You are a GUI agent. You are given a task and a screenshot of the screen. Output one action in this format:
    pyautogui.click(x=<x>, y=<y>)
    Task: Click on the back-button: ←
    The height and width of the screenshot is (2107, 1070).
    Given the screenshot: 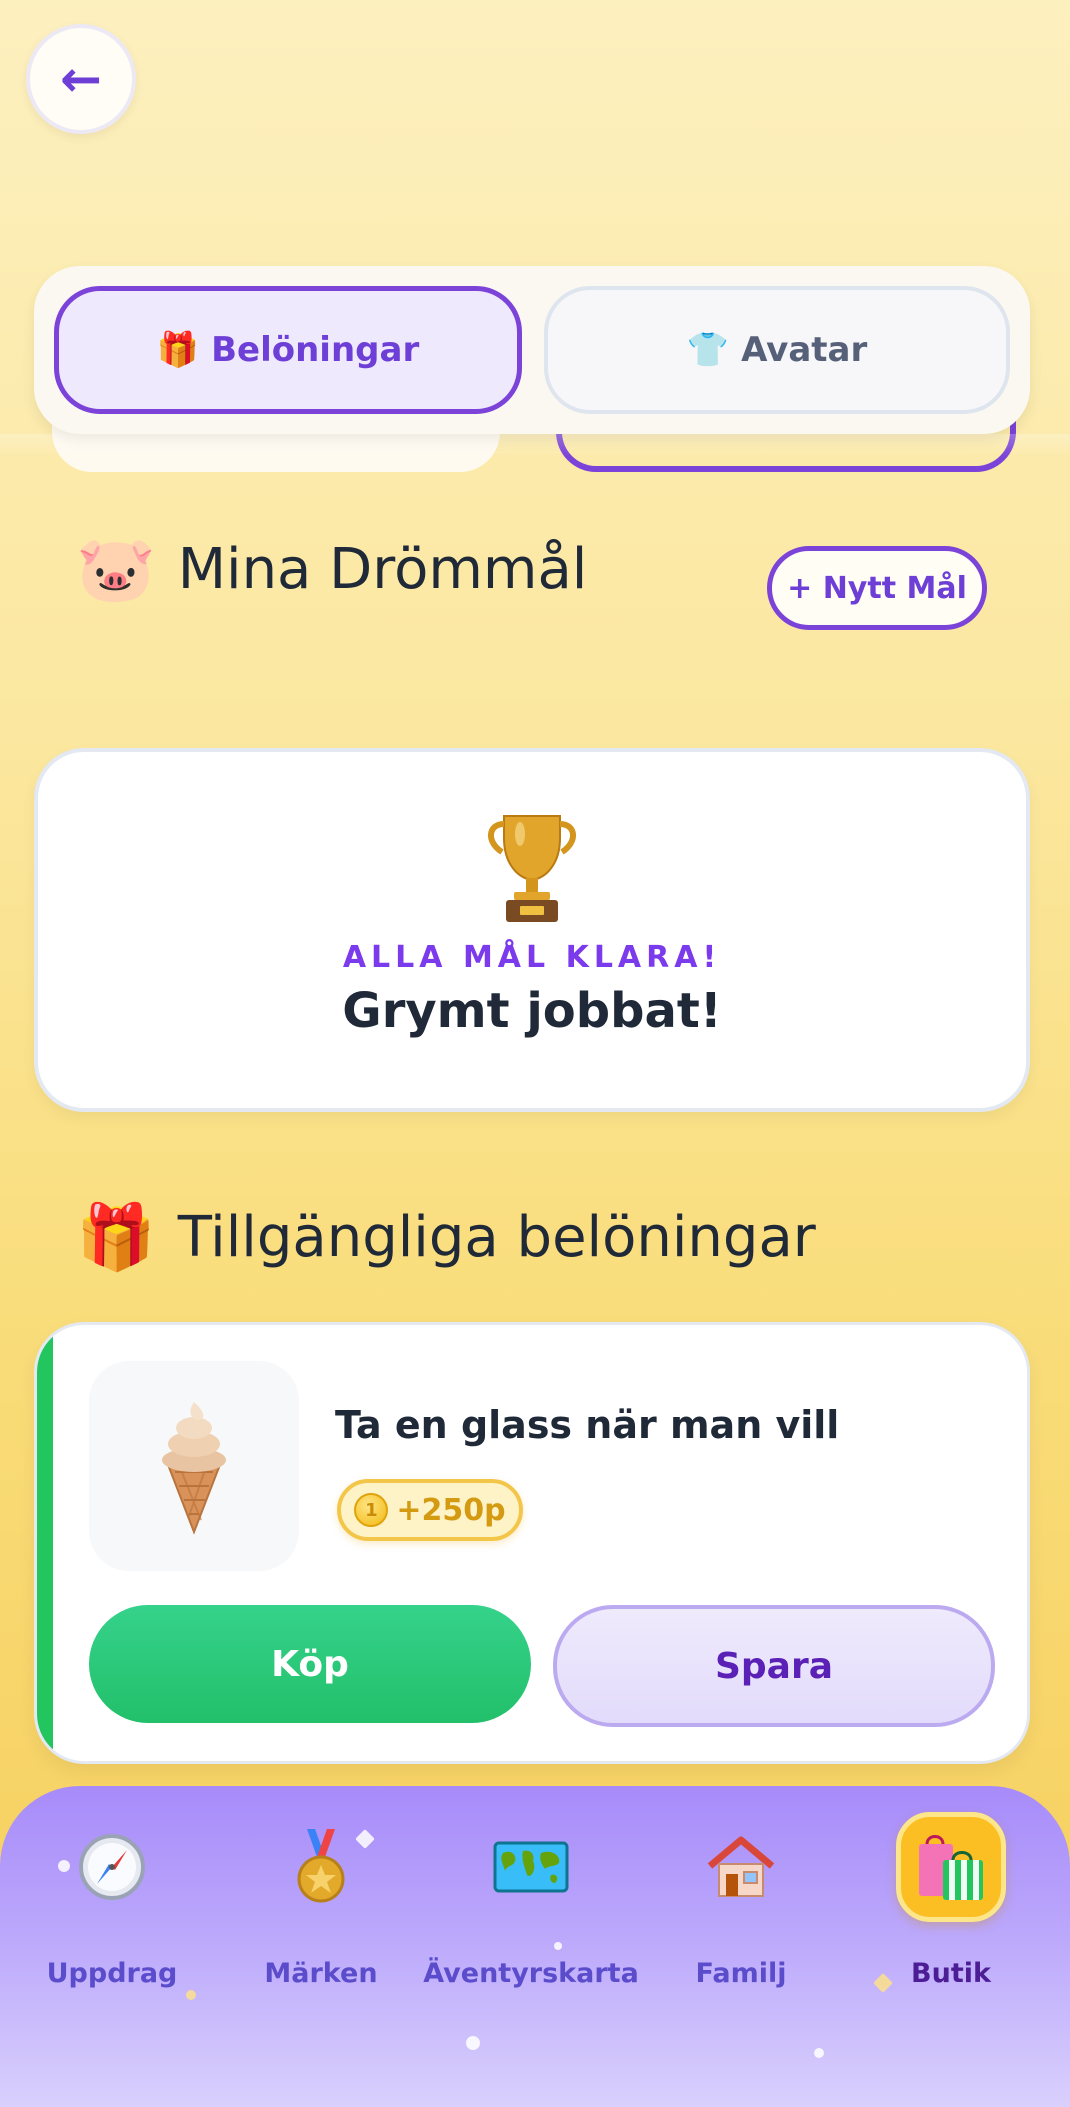 What is the action you would take?
    pyautogui.click(x=81, y=79)
    